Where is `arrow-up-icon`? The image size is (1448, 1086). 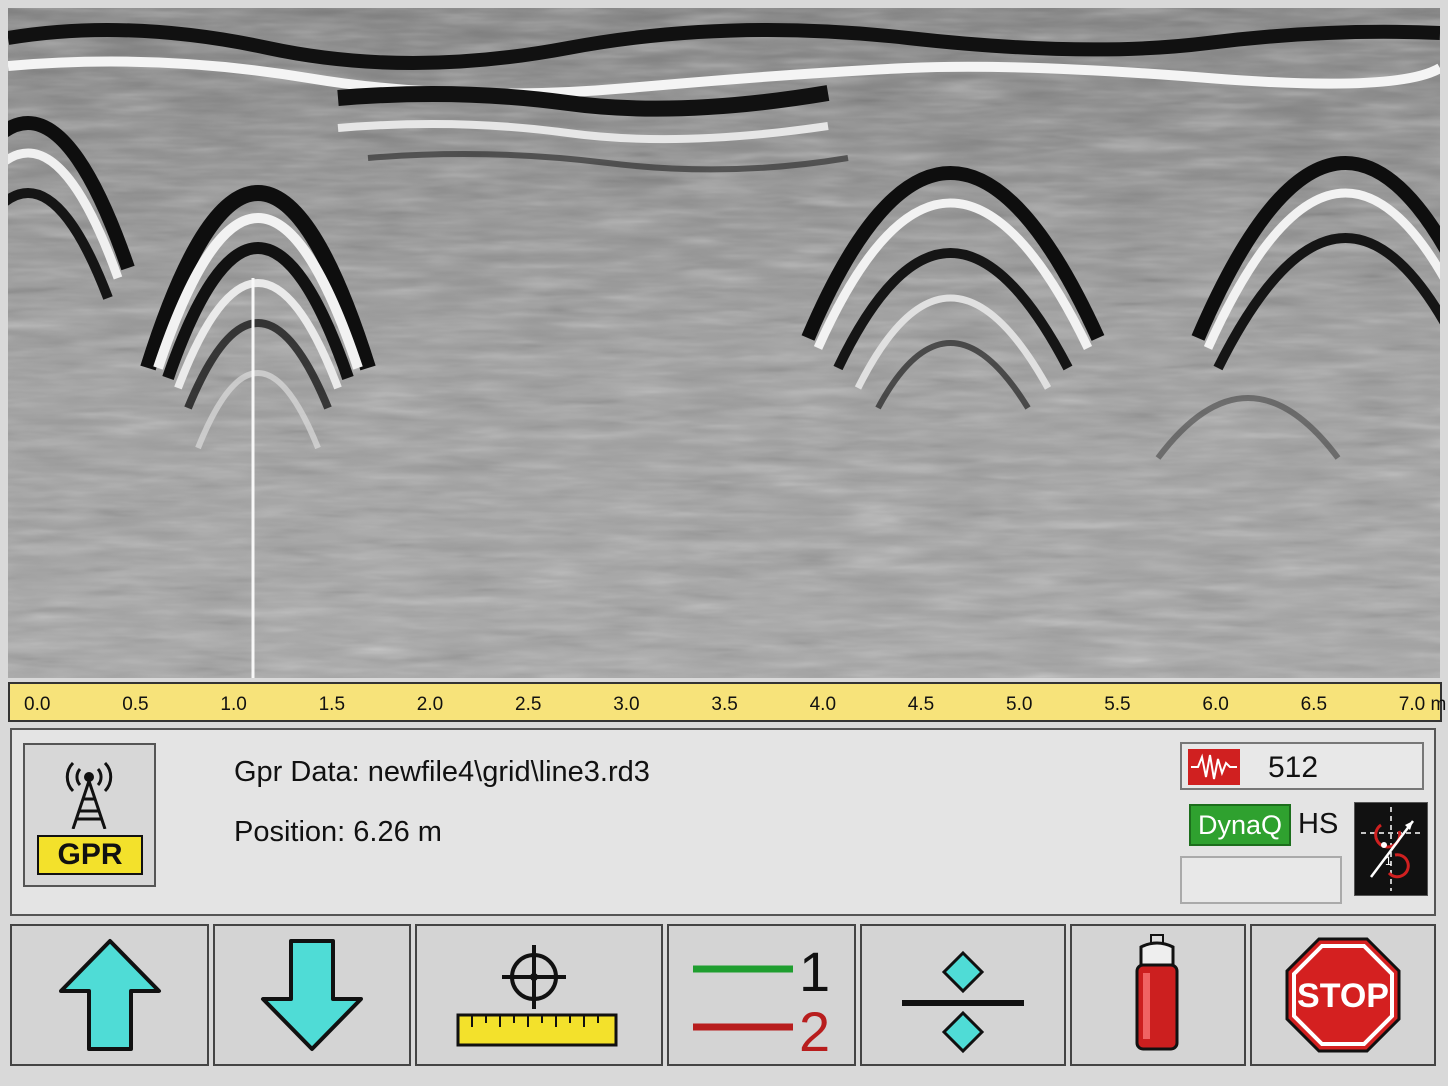 arrow-up-icon is located at coordinates (109, 995).